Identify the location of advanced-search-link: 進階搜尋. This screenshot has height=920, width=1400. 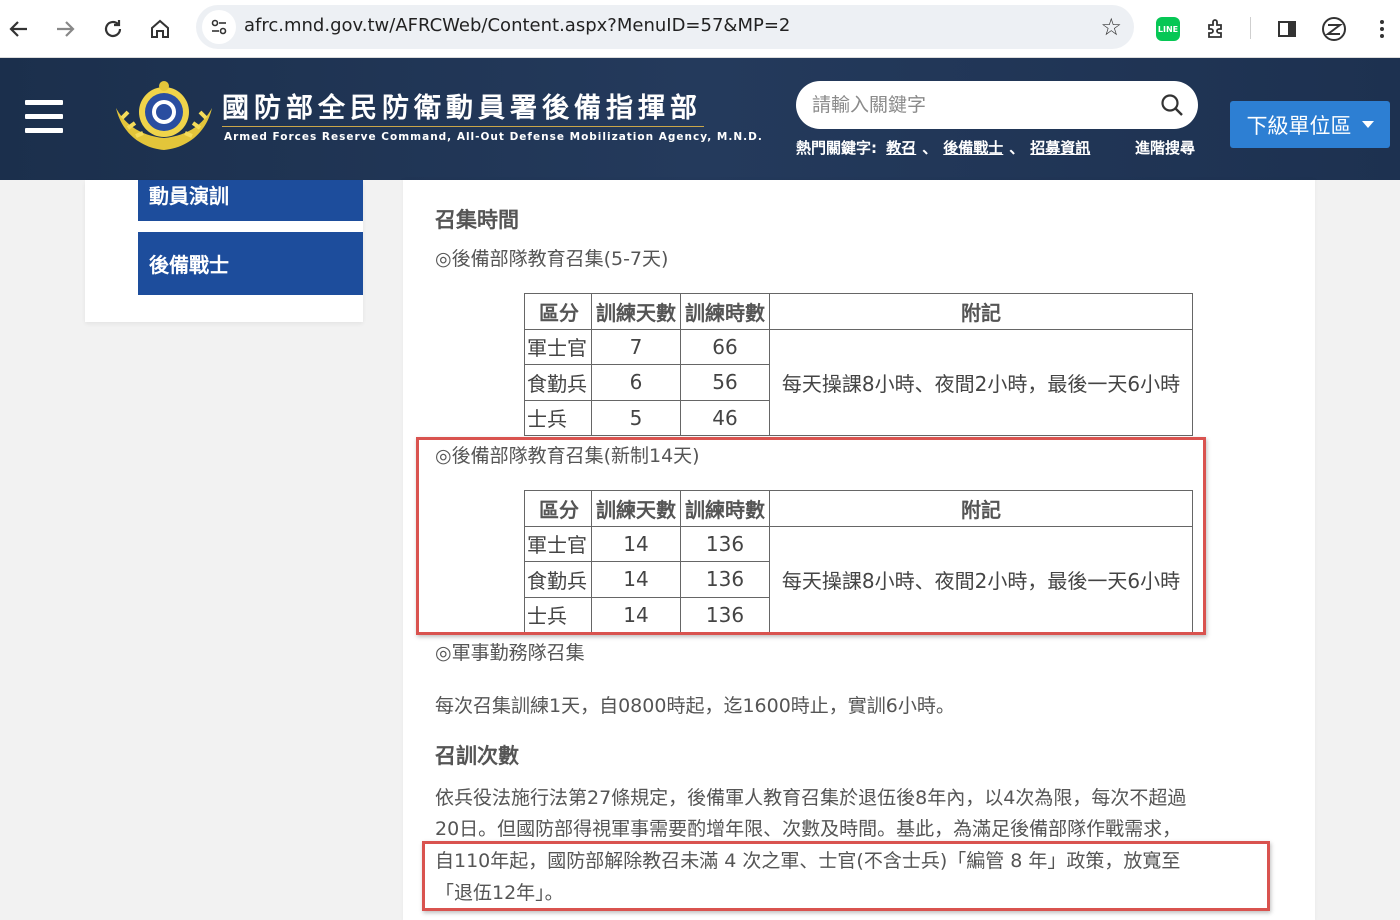
(1165, 147).